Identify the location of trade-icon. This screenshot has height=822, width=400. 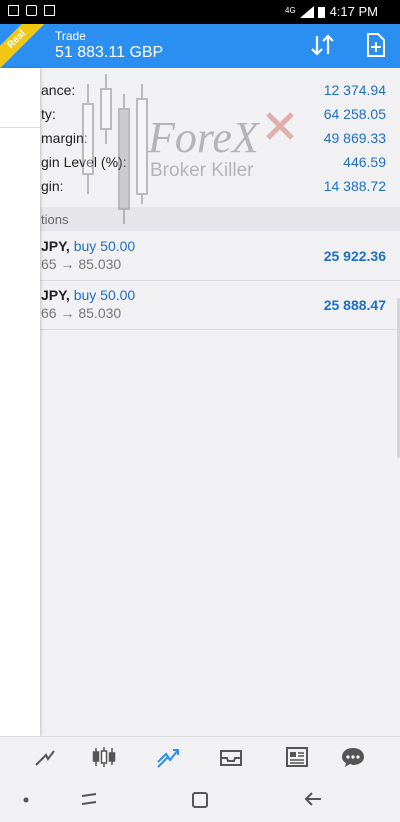
(168, 757).